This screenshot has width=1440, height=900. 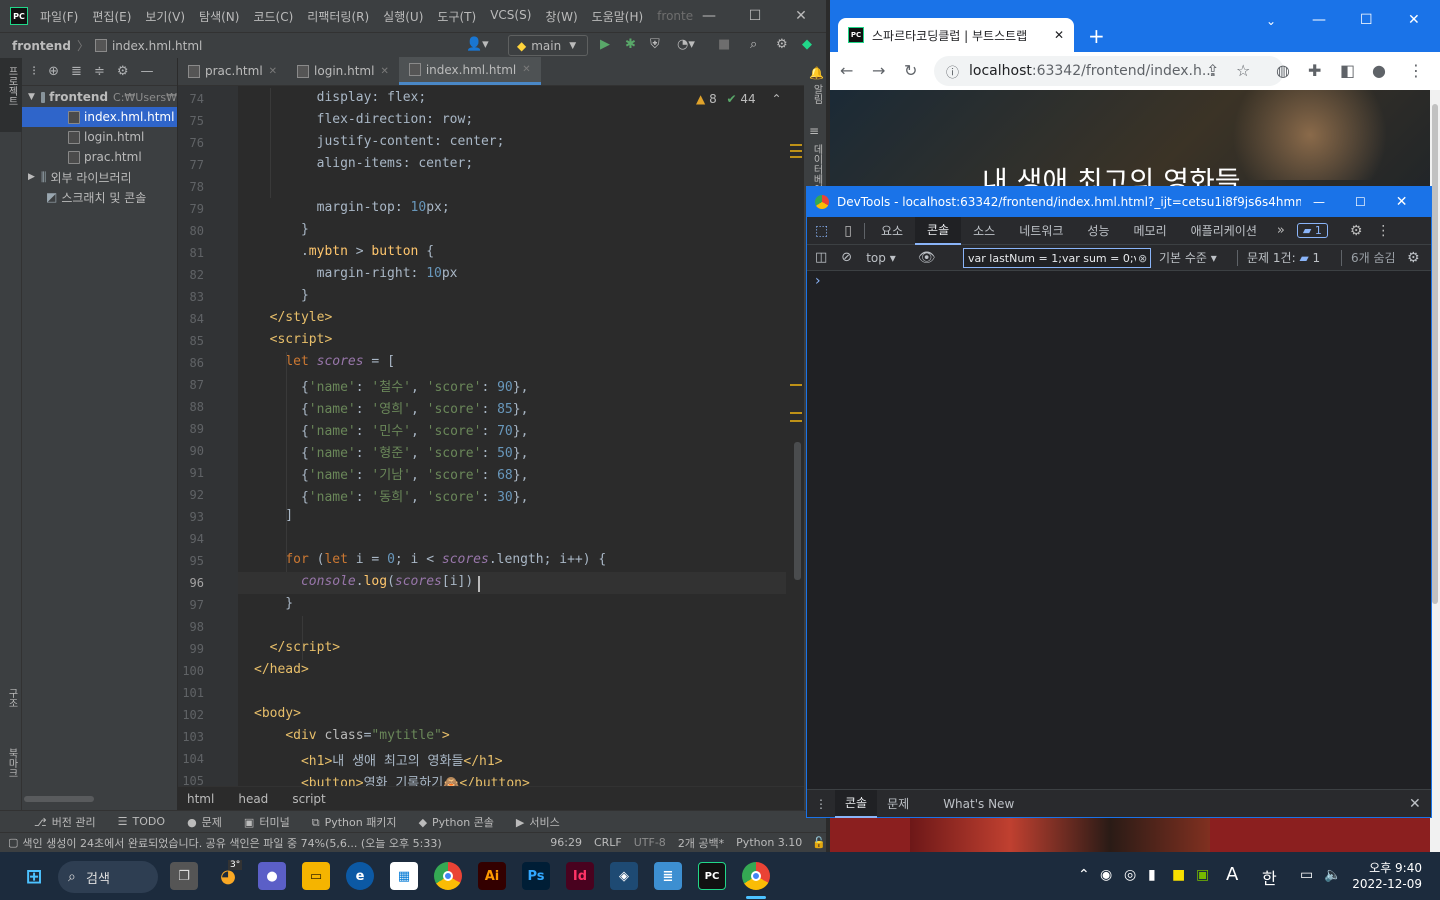 What do you see at coordinates (379, 141) in the screenshot?
I see `code-line: justify-content: center;` at bounding box center [379, 141].